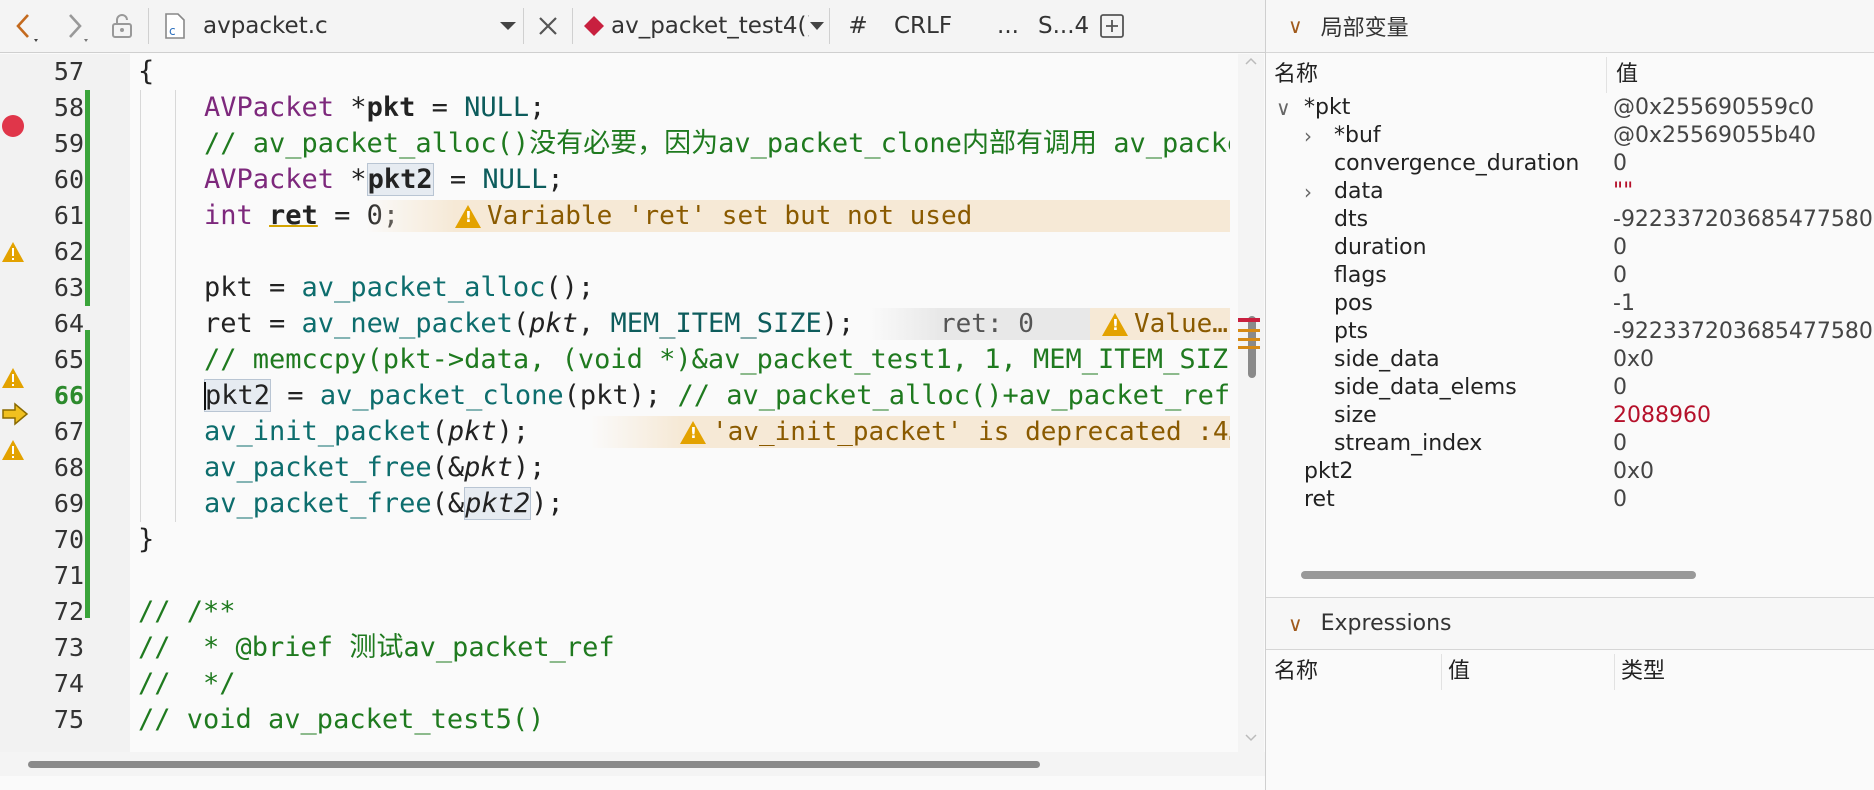 Image resolution: width=1874 pixels, height=790 pixels. What do you see at coordinates (858, 26) in the screenshot?
I see `hash-button: #` at bounding box center [858, 26].